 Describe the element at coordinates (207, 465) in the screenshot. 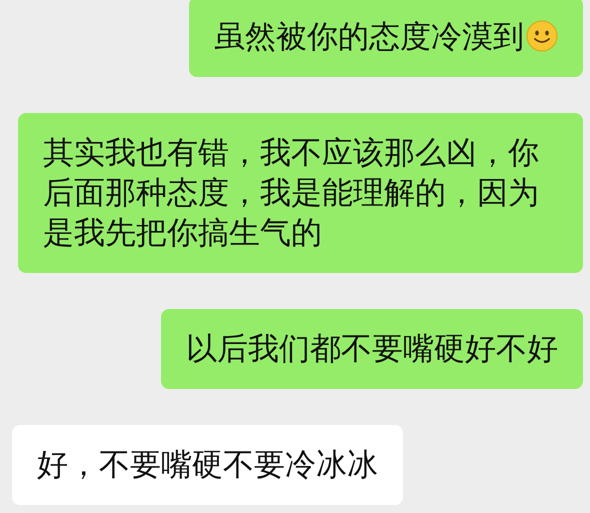

I see `message-bubble: 好，不要嘴硬不要冷冰冰` at that location.